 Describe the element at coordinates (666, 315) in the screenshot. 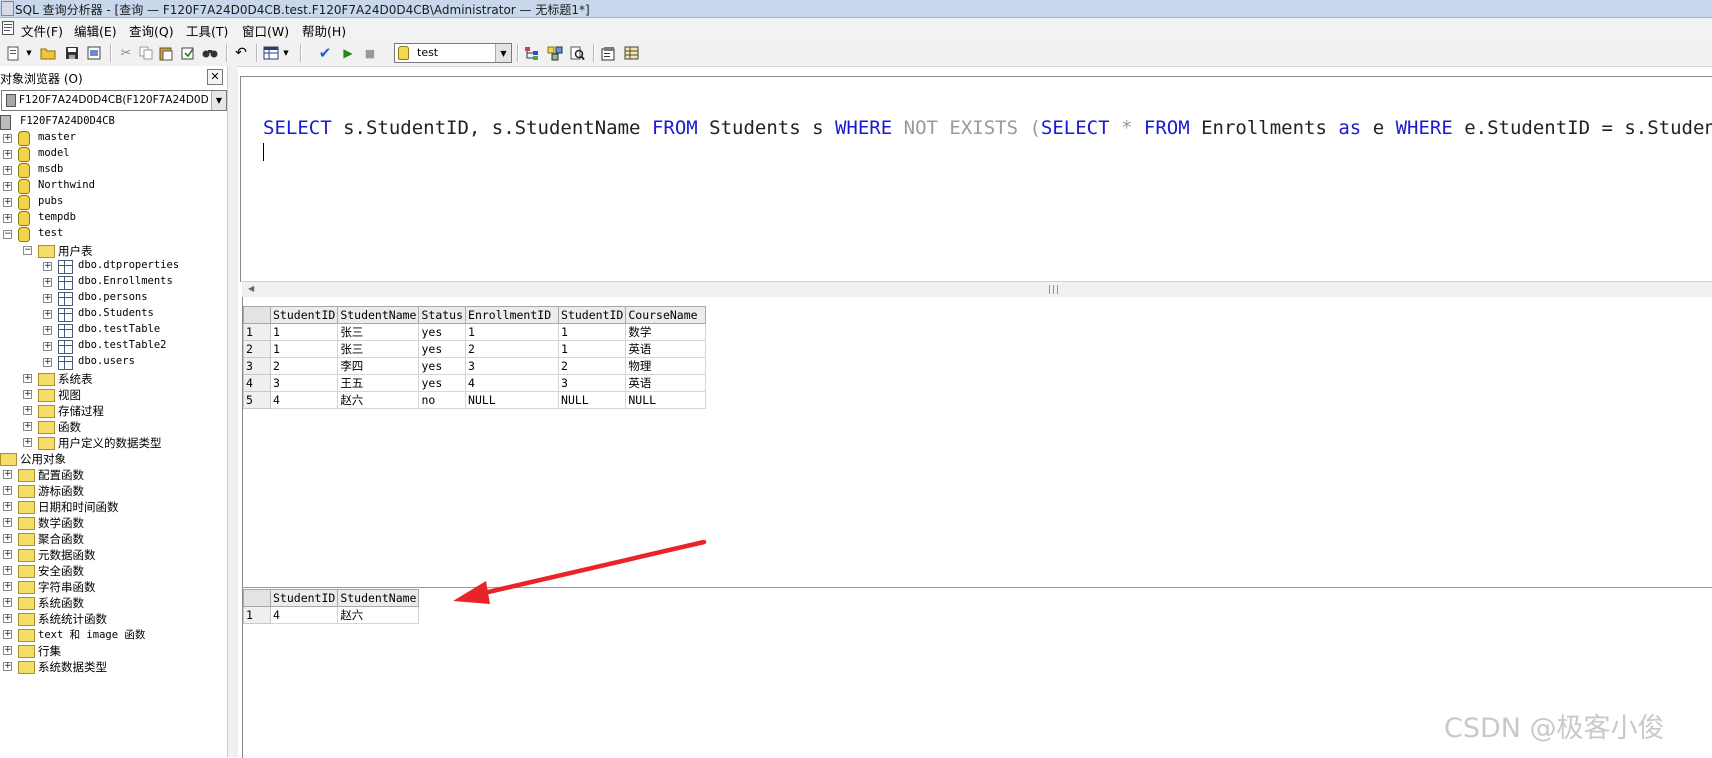

I see `column-header: CourseName` at that location.